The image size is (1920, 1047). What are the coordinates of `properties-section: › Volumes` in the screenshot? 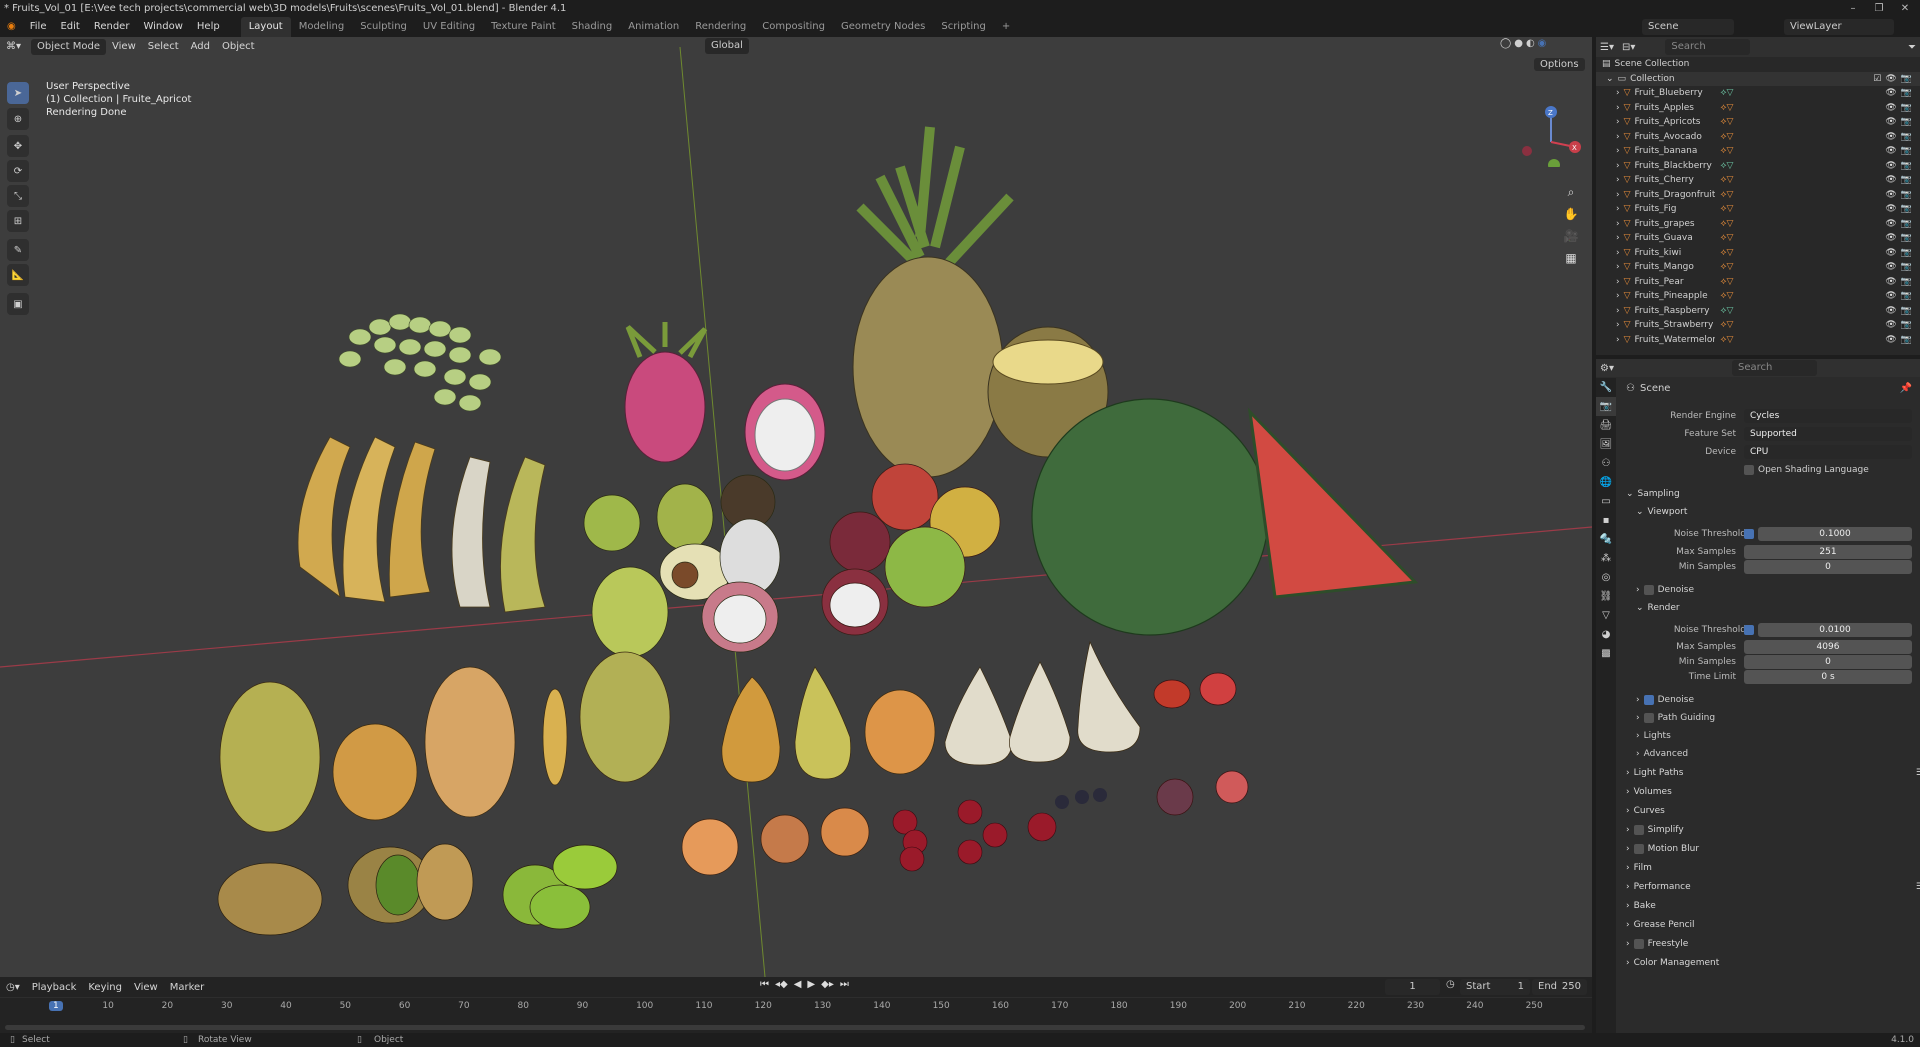 It's located at (1773, 791).